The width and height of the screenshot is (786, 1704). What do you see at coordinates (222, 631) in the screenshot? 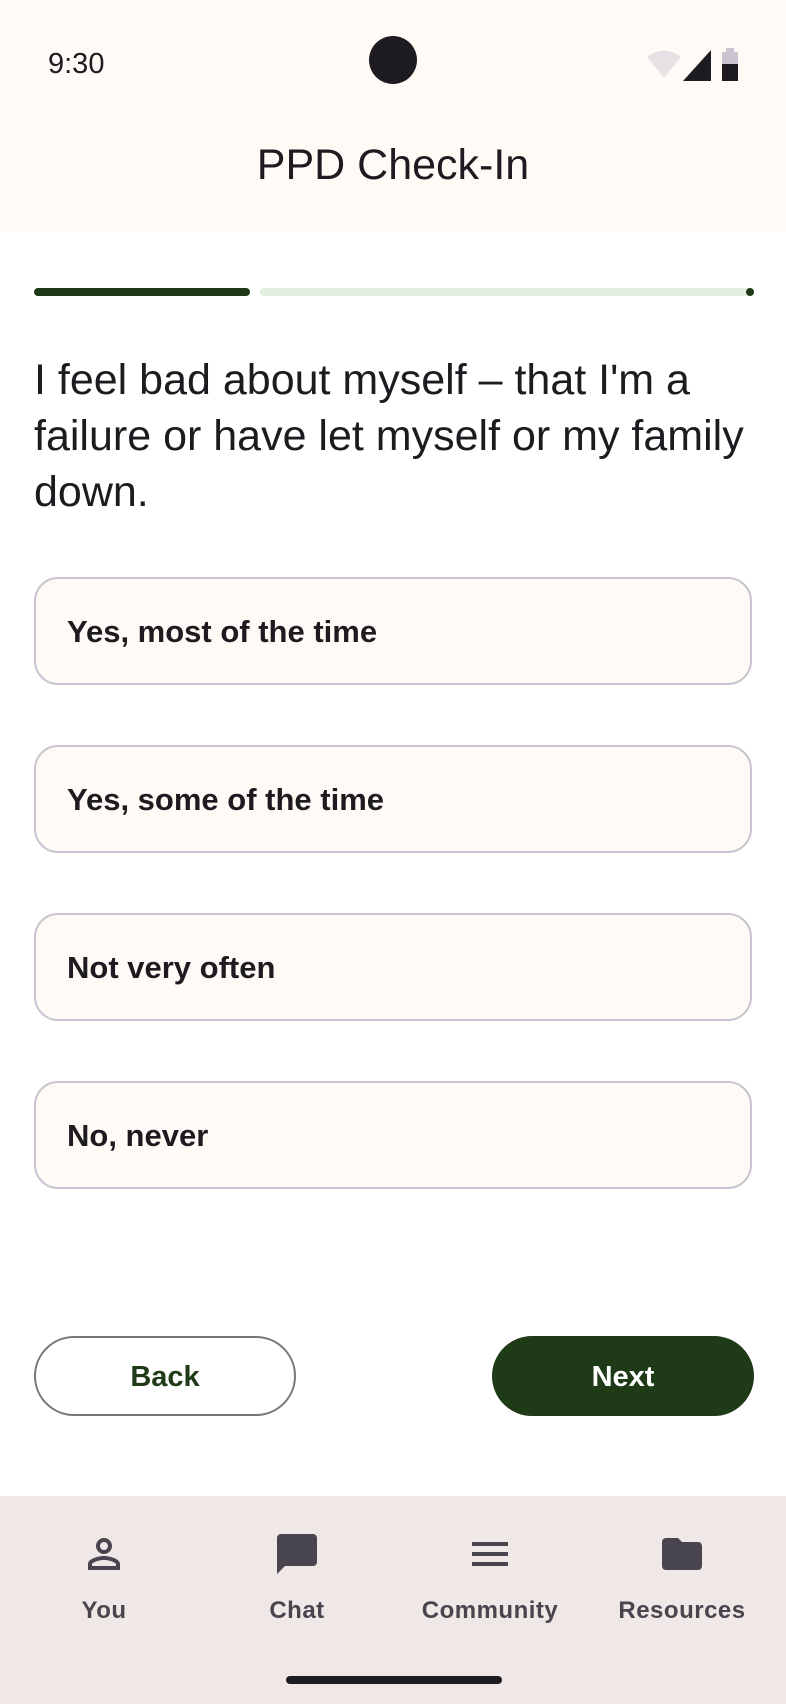
I see `answer-option-label: Yes, most of the time` at bounding box center [222, 631].